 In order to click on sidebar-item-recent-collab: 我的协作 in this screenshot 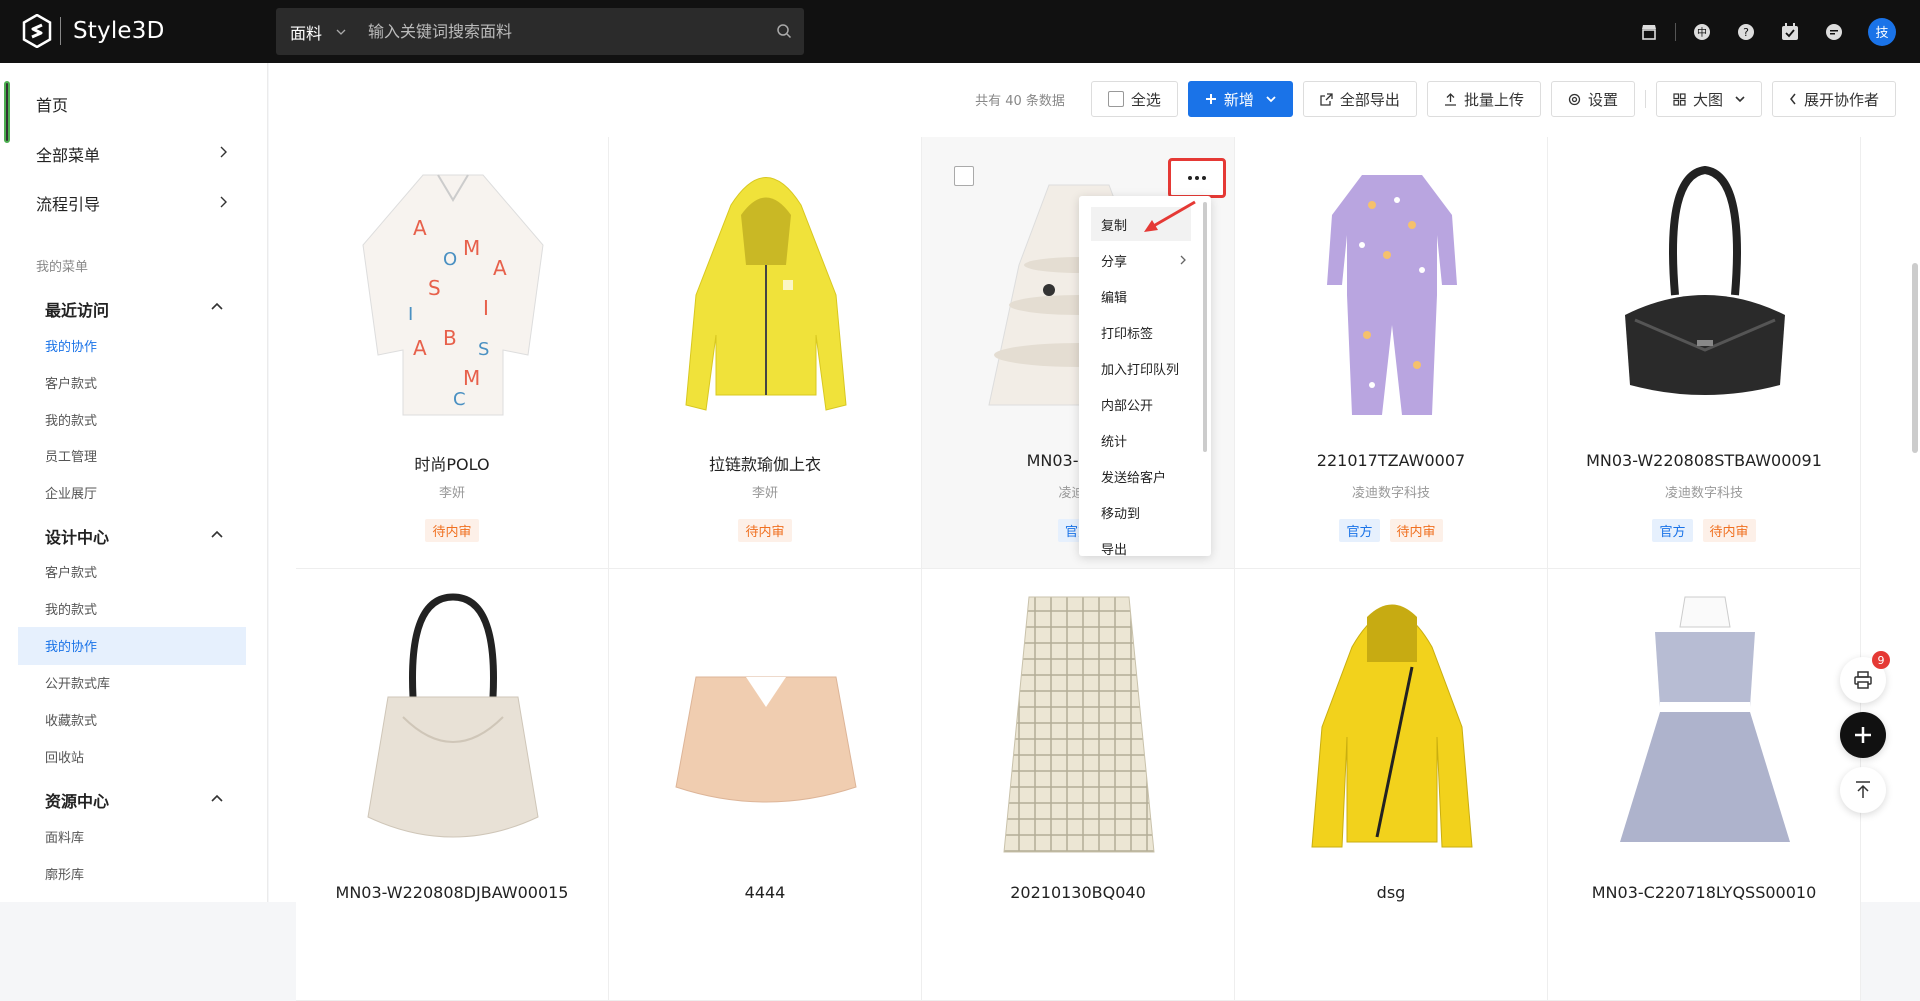, I will do `click(71, 345)`.